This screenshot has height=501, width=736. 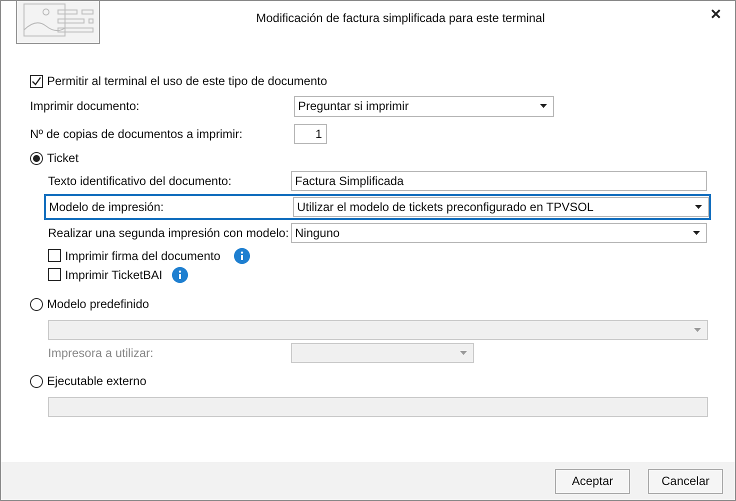 I want to click on field-label: Imprimir documento:, so click(x=85, y=106).